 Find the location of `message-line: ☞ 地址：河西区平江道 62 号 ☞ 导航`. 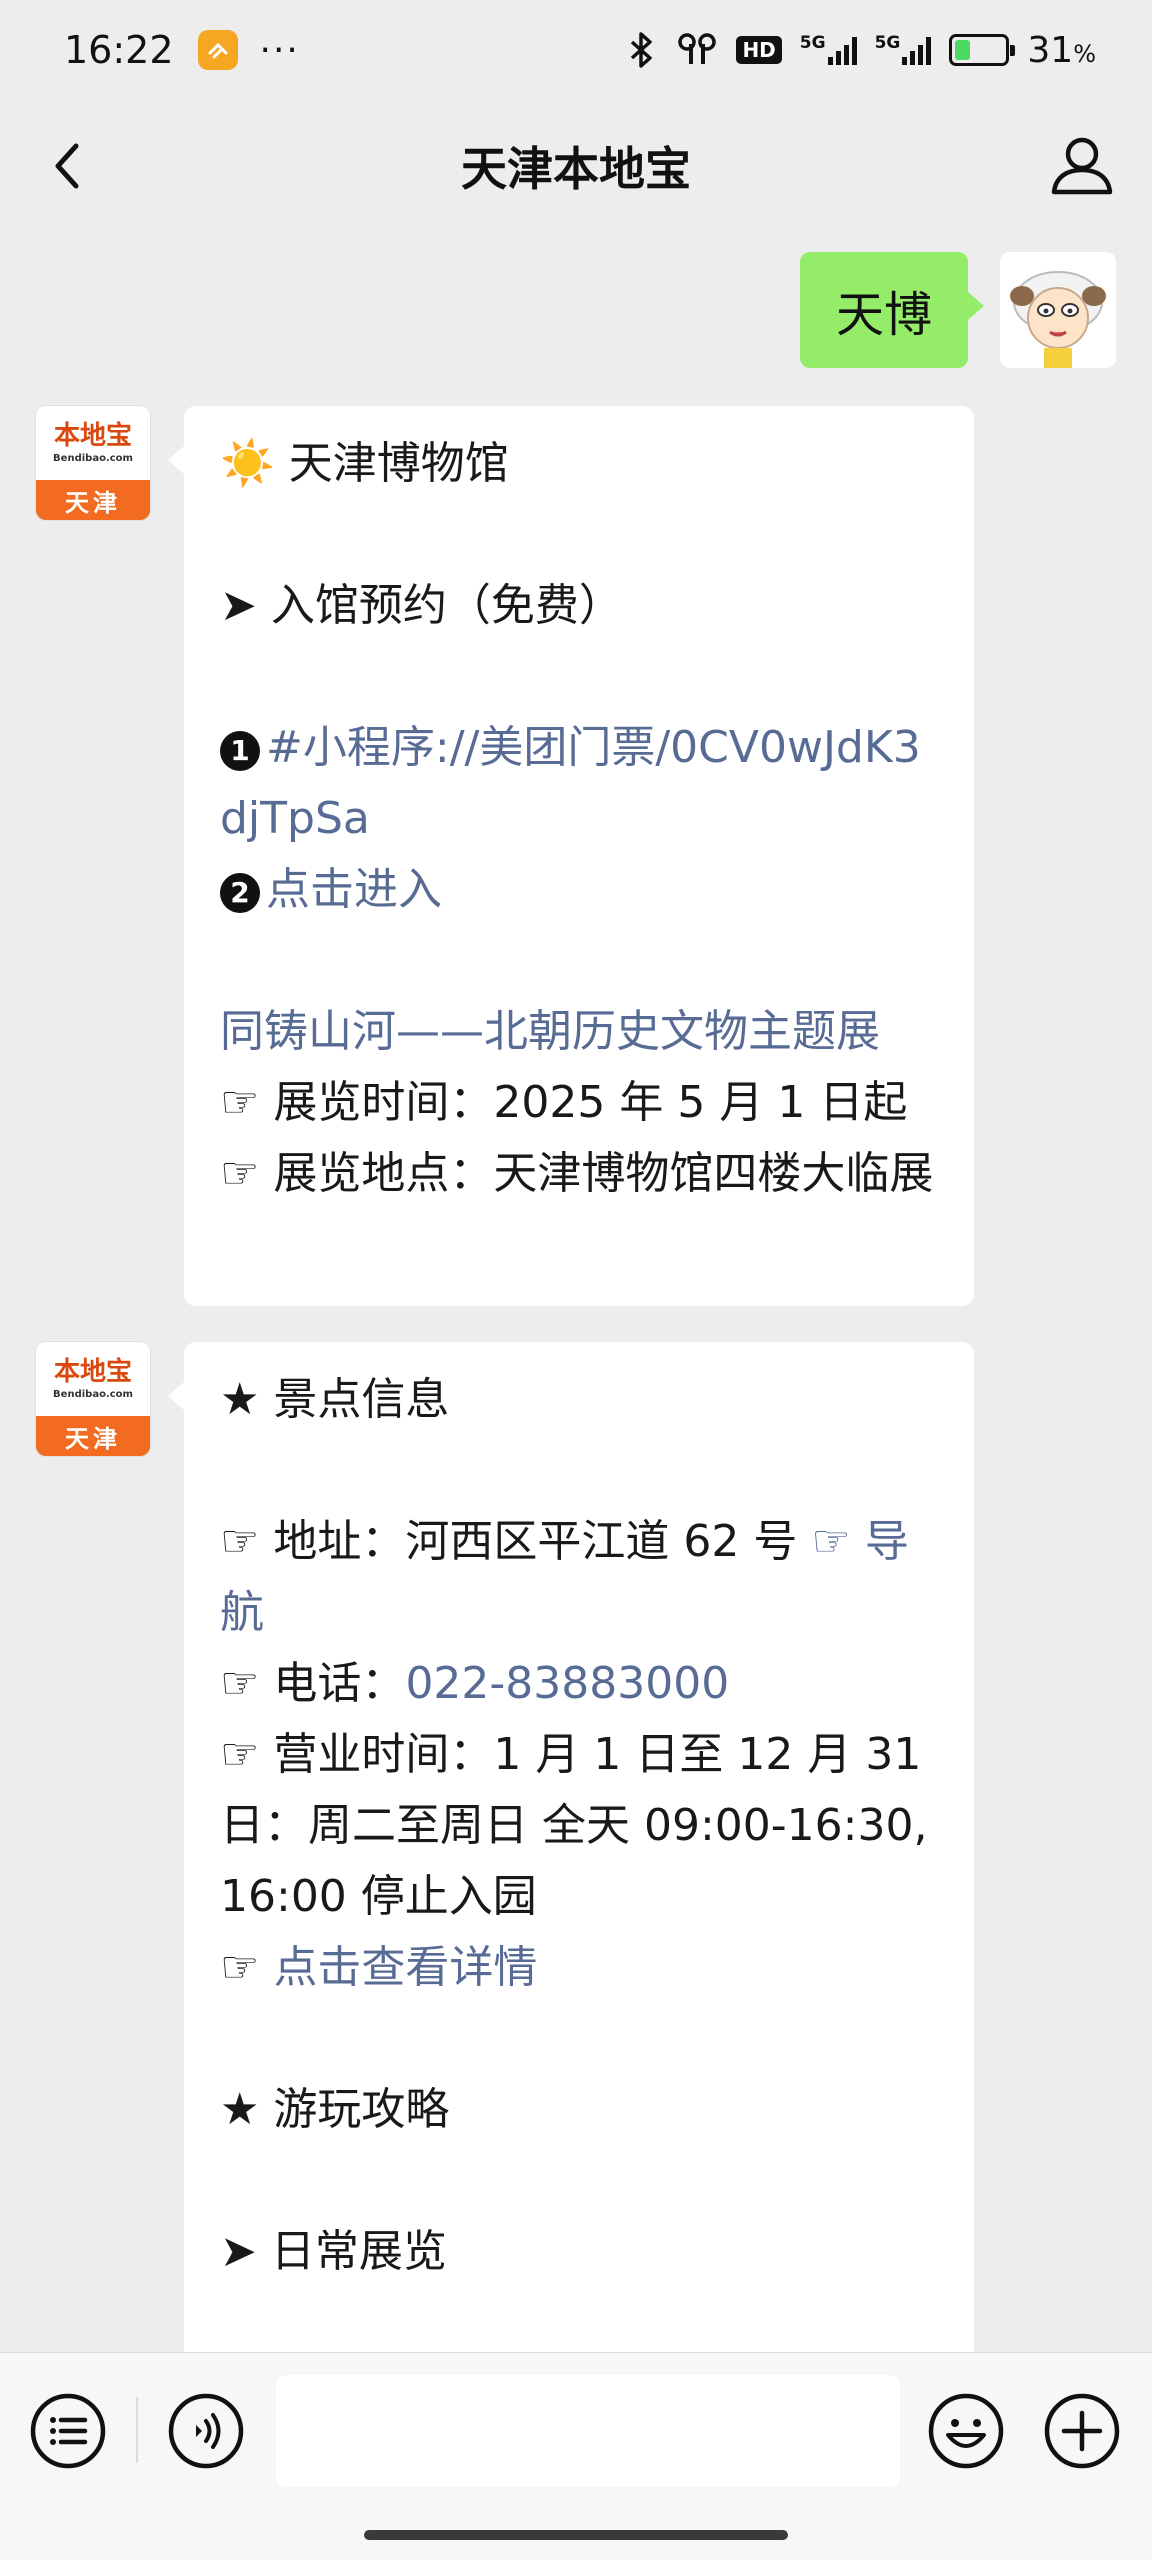

message-line: ☞ 地址：河西区平江道 62 号 ☞ 导航 is located at coordinates (579, 1577).